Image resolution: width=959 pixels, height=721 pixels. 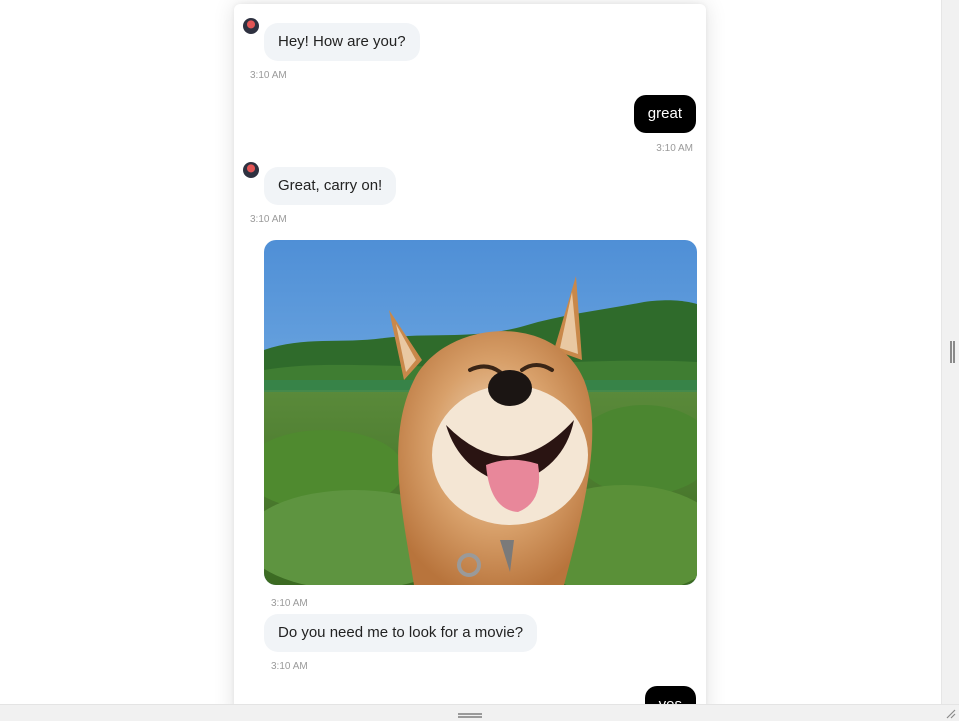 I want to click on corner-resize-icon, so click(x=951, y=714).